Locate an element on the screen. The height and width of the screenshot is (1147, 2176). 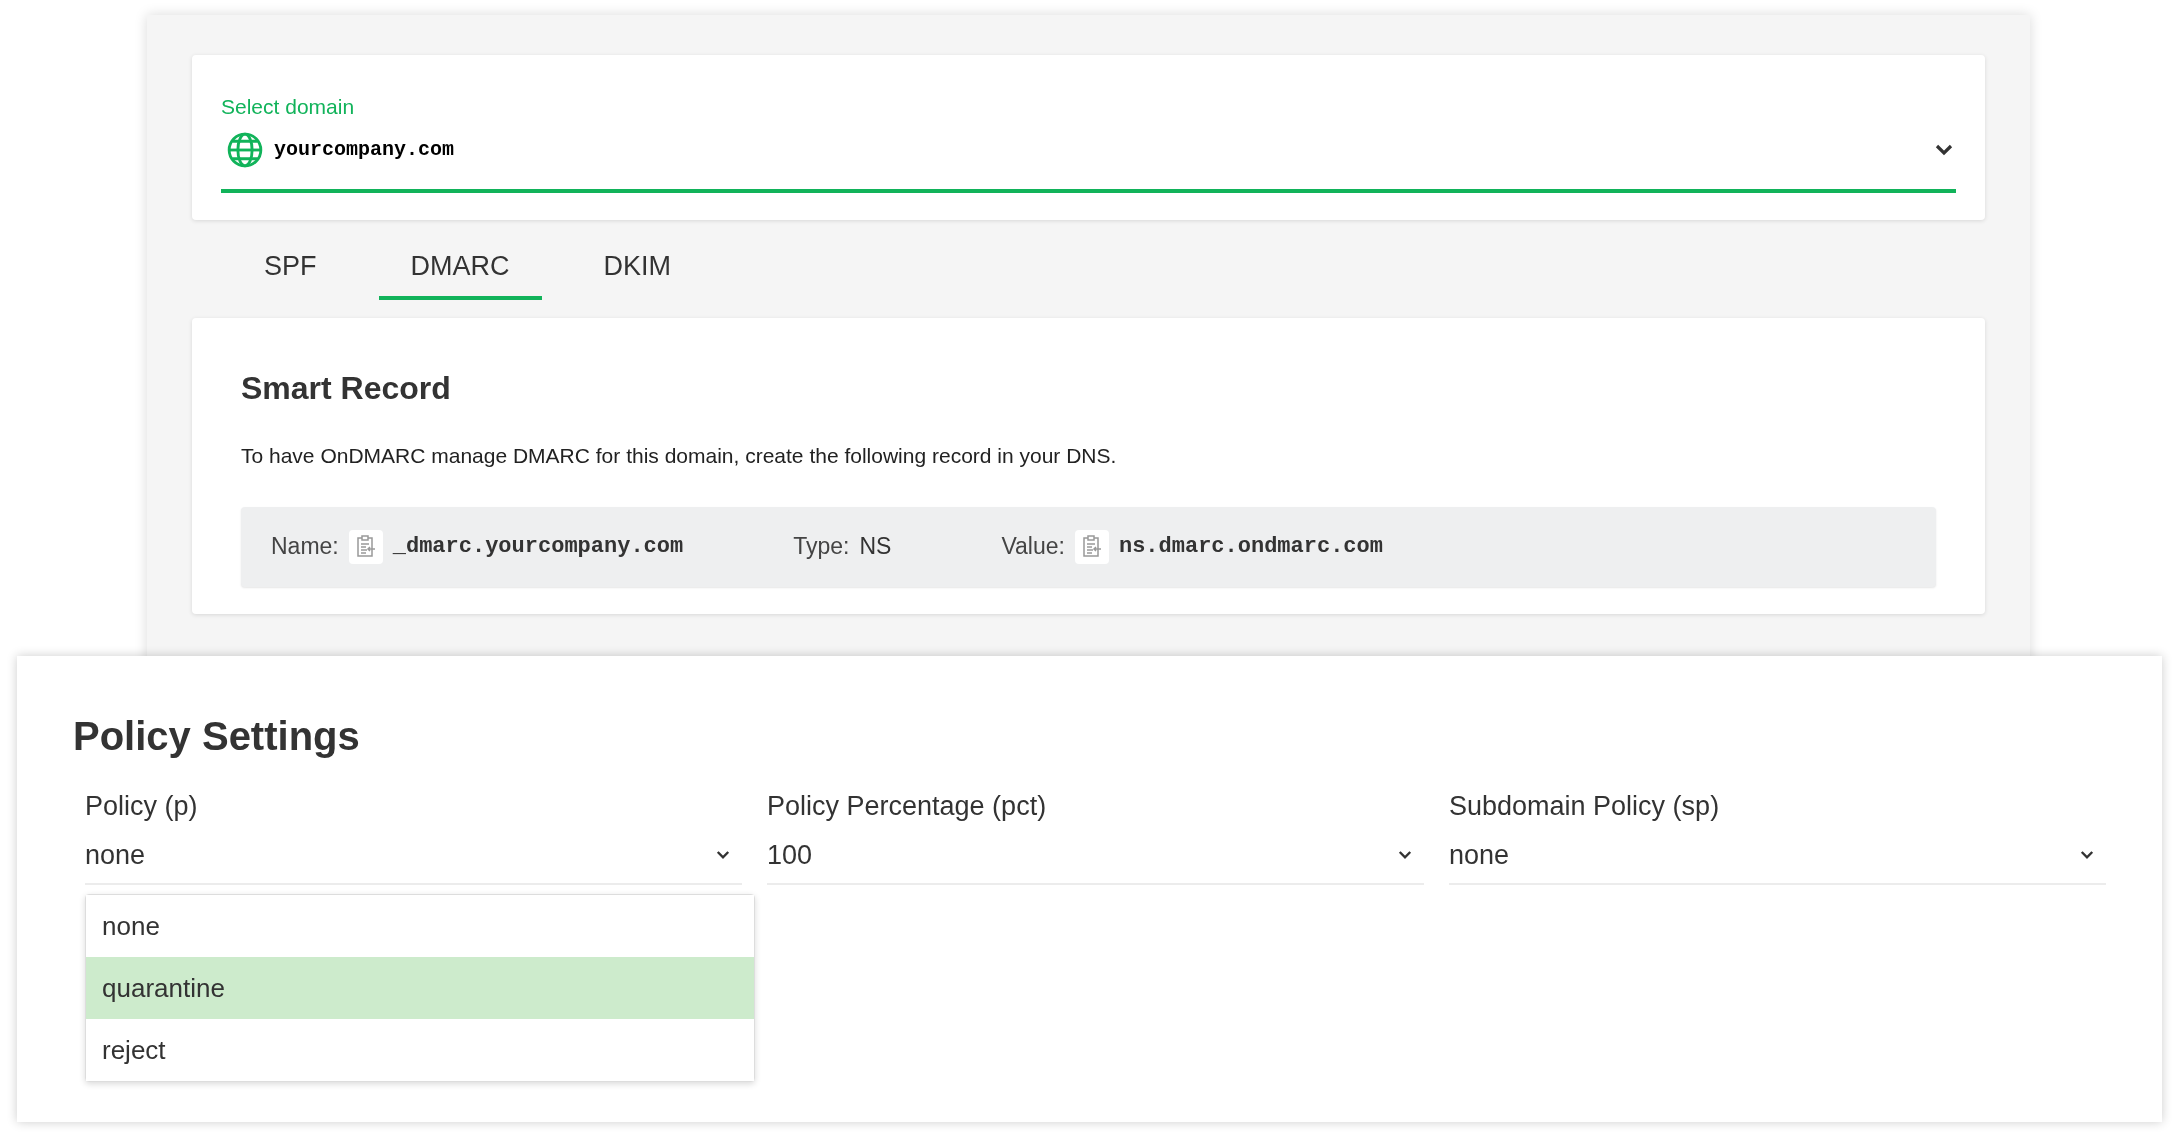
field-label: Value: is located at coordinates (1033, 547).